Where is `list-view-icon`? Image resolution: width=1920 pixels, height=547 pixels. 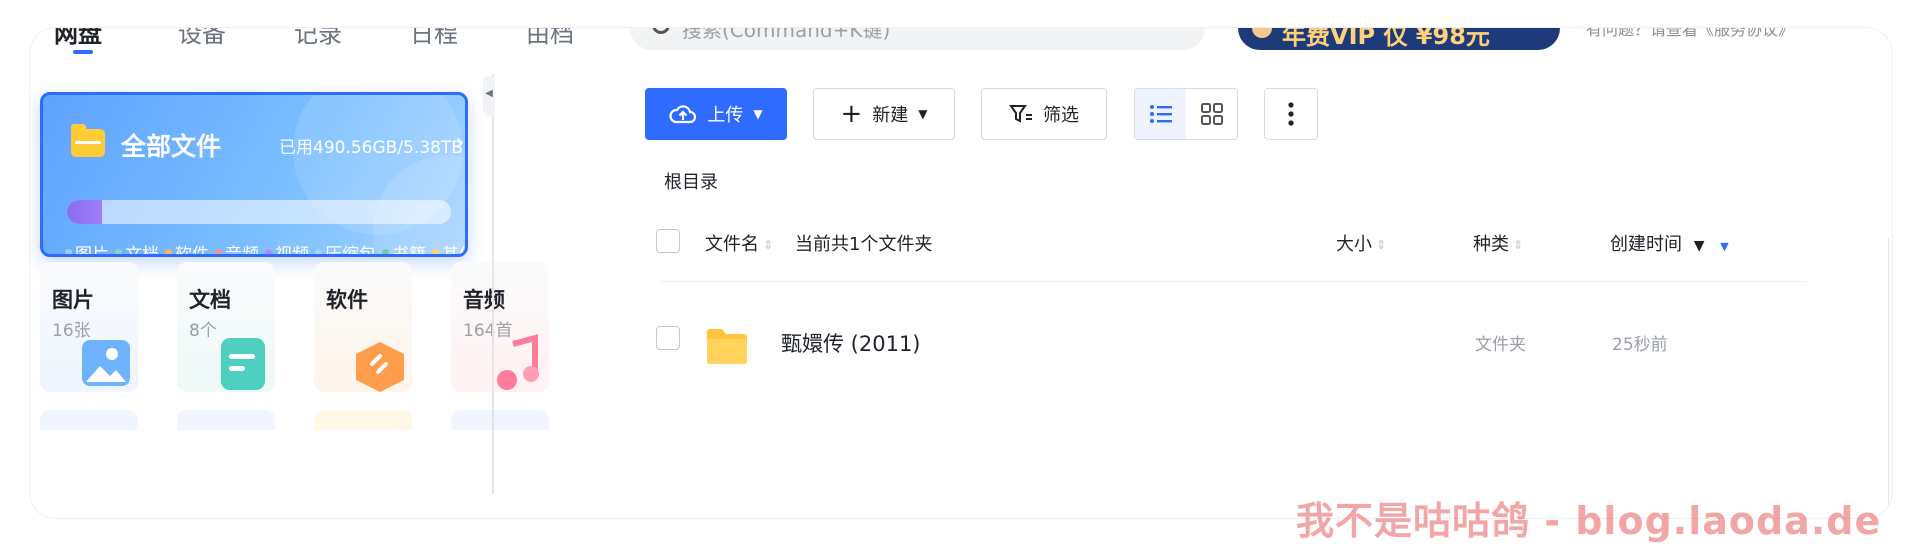
list-view-icon is located at coordinates (1160, 114).